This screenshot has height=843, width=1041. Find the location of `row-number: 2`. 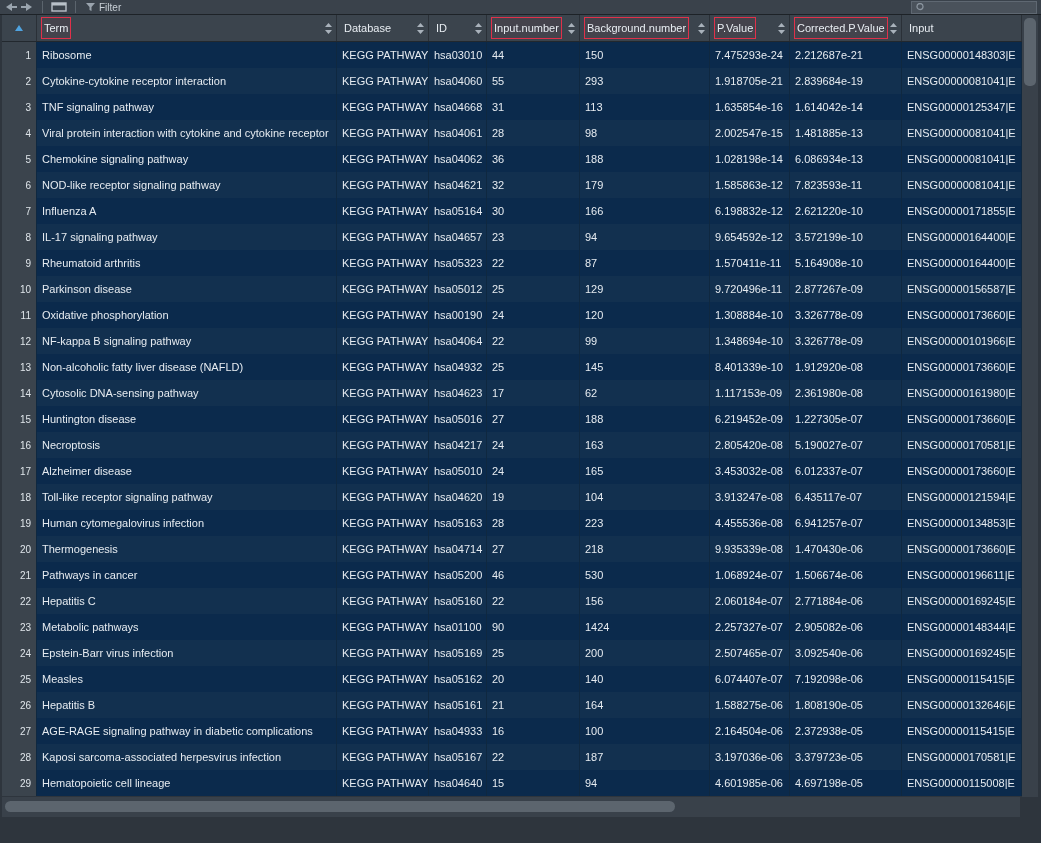

row-number: 2 is located at coordinates (19, 81).